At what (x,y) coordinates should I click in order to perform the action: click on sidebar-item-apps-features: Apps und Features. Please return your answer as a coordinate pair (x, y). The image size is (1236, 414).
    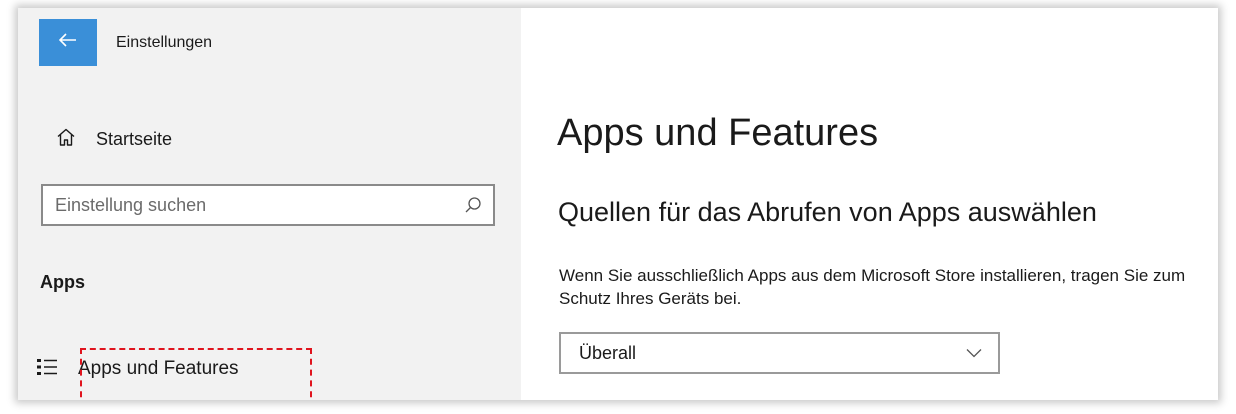
    Looking at the image, I should click on (137, 369).